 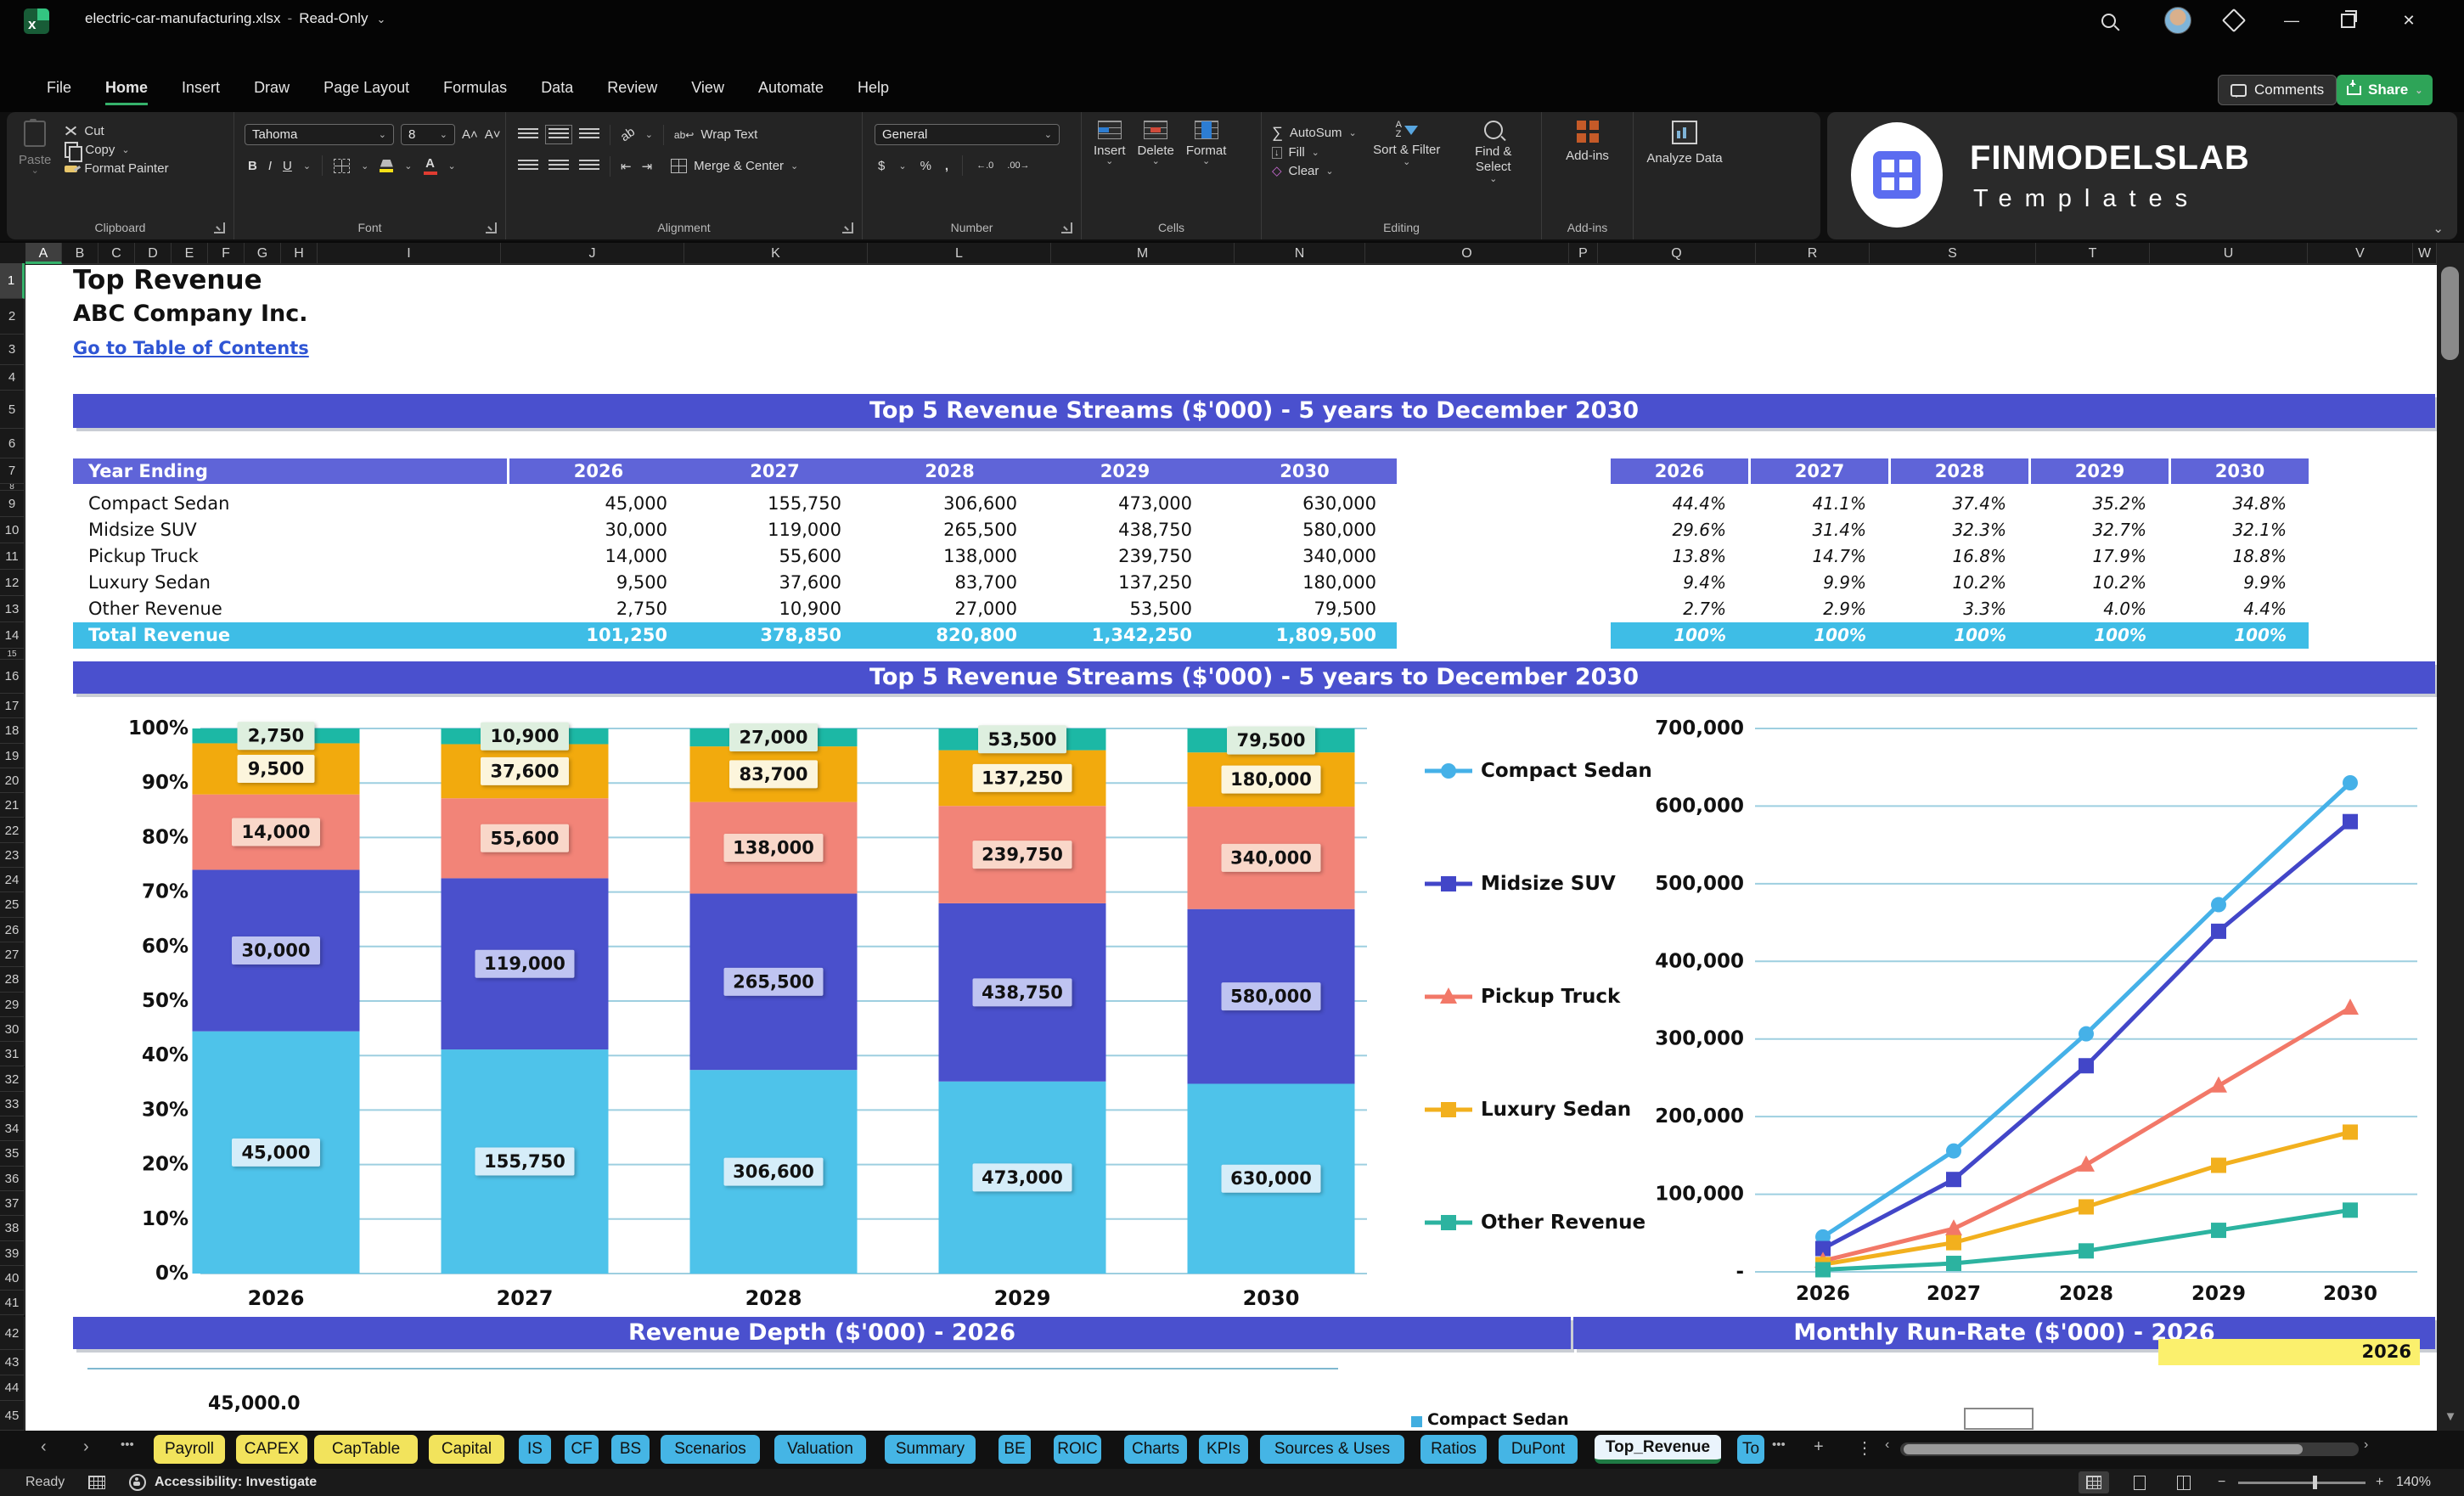 I want to click on sheet-tab-top-revenue: Top_Revenue, so click(x=1658, y=1449).